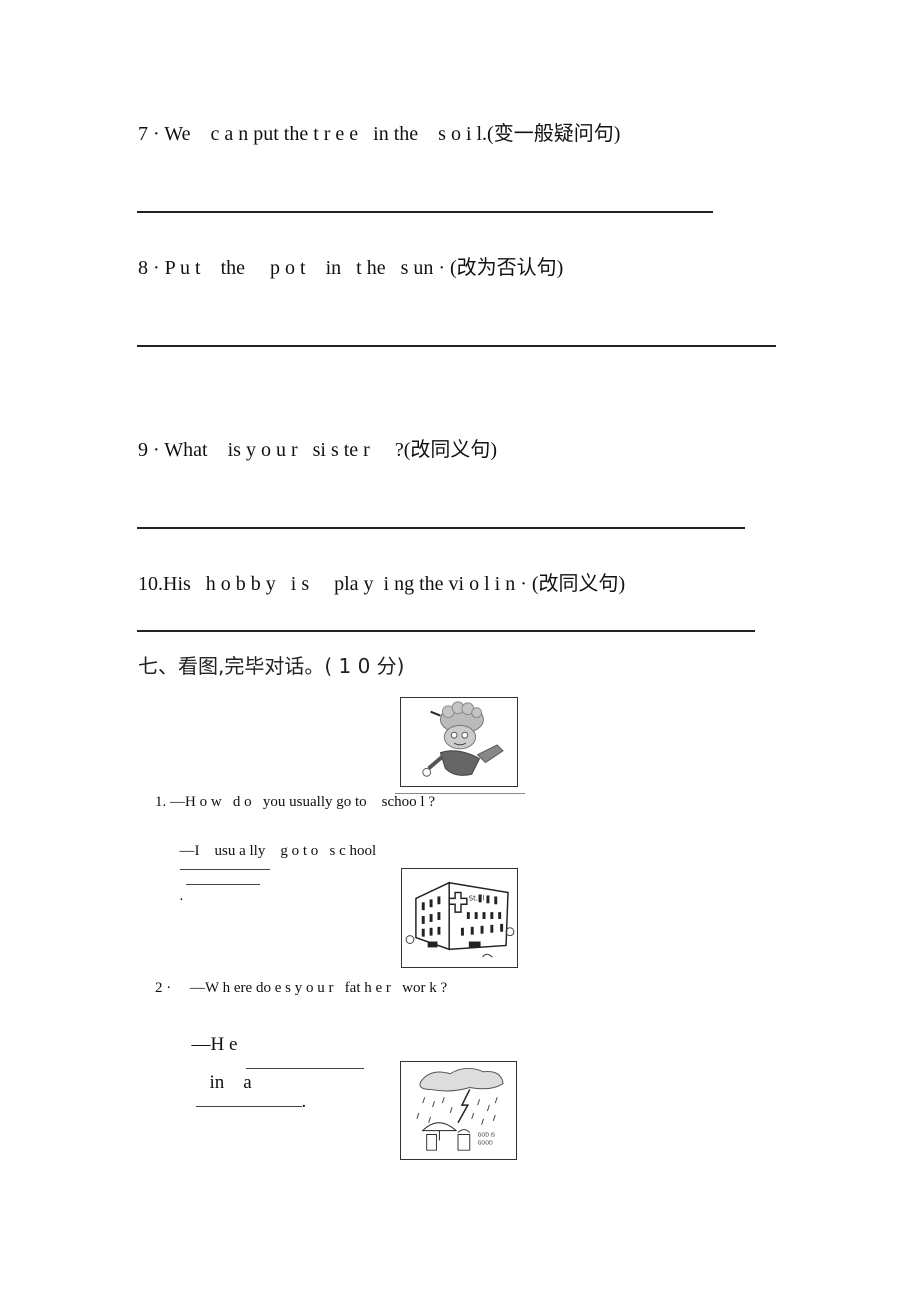  Describe the element at coordinates (485, 1143) in the screenshot. I see `svg-text: GOOD` at that location.